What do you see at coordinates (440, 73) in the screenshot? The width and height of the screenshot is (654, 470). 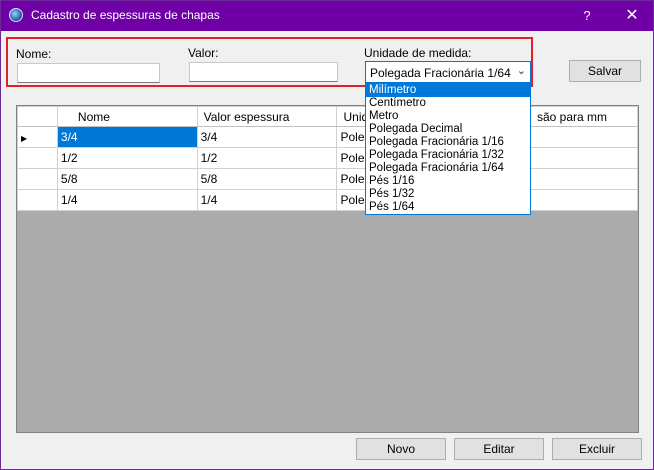 I see `unidade-selected-value: Polegada Fracionária 1/64` at bounding box center [440, 73].